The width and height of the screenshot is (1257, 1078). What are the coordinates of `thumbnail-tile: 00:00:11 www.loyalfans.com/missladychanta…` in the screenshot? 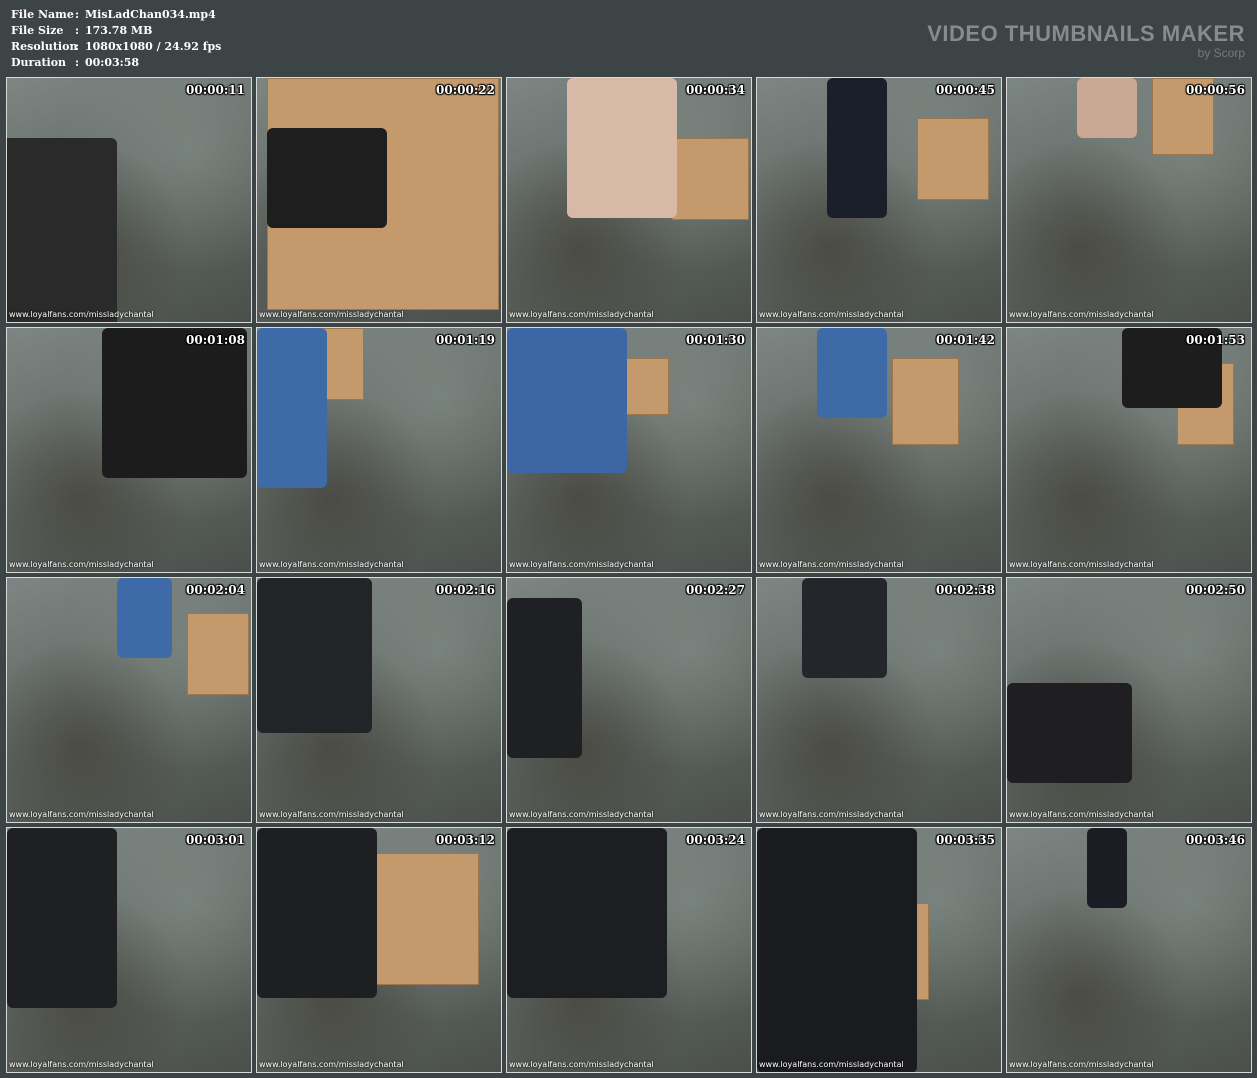 It's located at (129, 200).